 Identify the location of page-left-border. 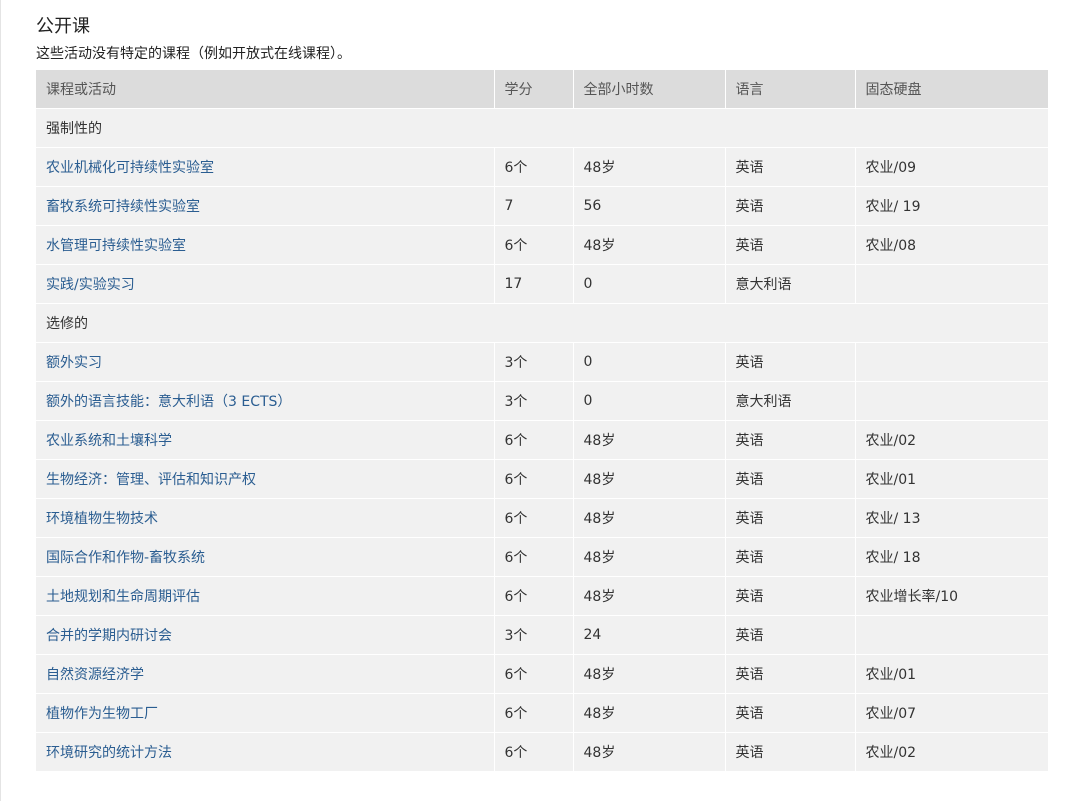
(0, 400).